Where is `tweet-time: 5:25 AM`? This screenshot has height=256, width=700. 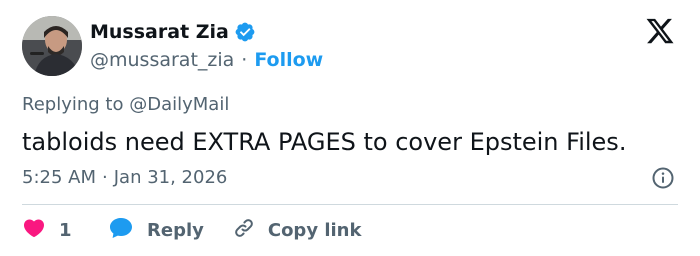
tweet-time: 5:25 AM is located at coordinates (59, 177).